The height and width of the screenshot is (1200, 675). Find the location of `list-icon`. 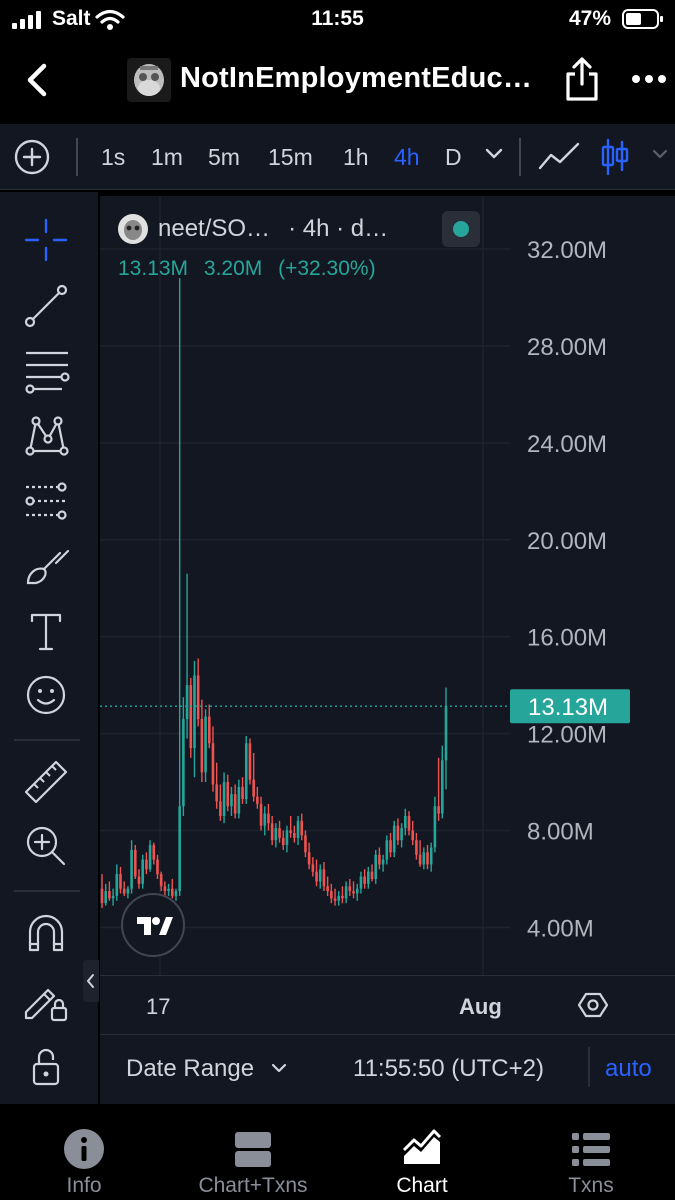

list-icon is located at coordinates (591, 1149).